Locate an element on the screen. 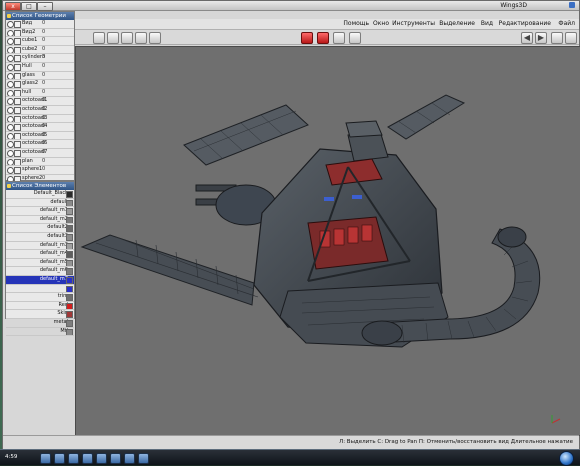  toolbar-view-button is located at coordinates (557, 38).